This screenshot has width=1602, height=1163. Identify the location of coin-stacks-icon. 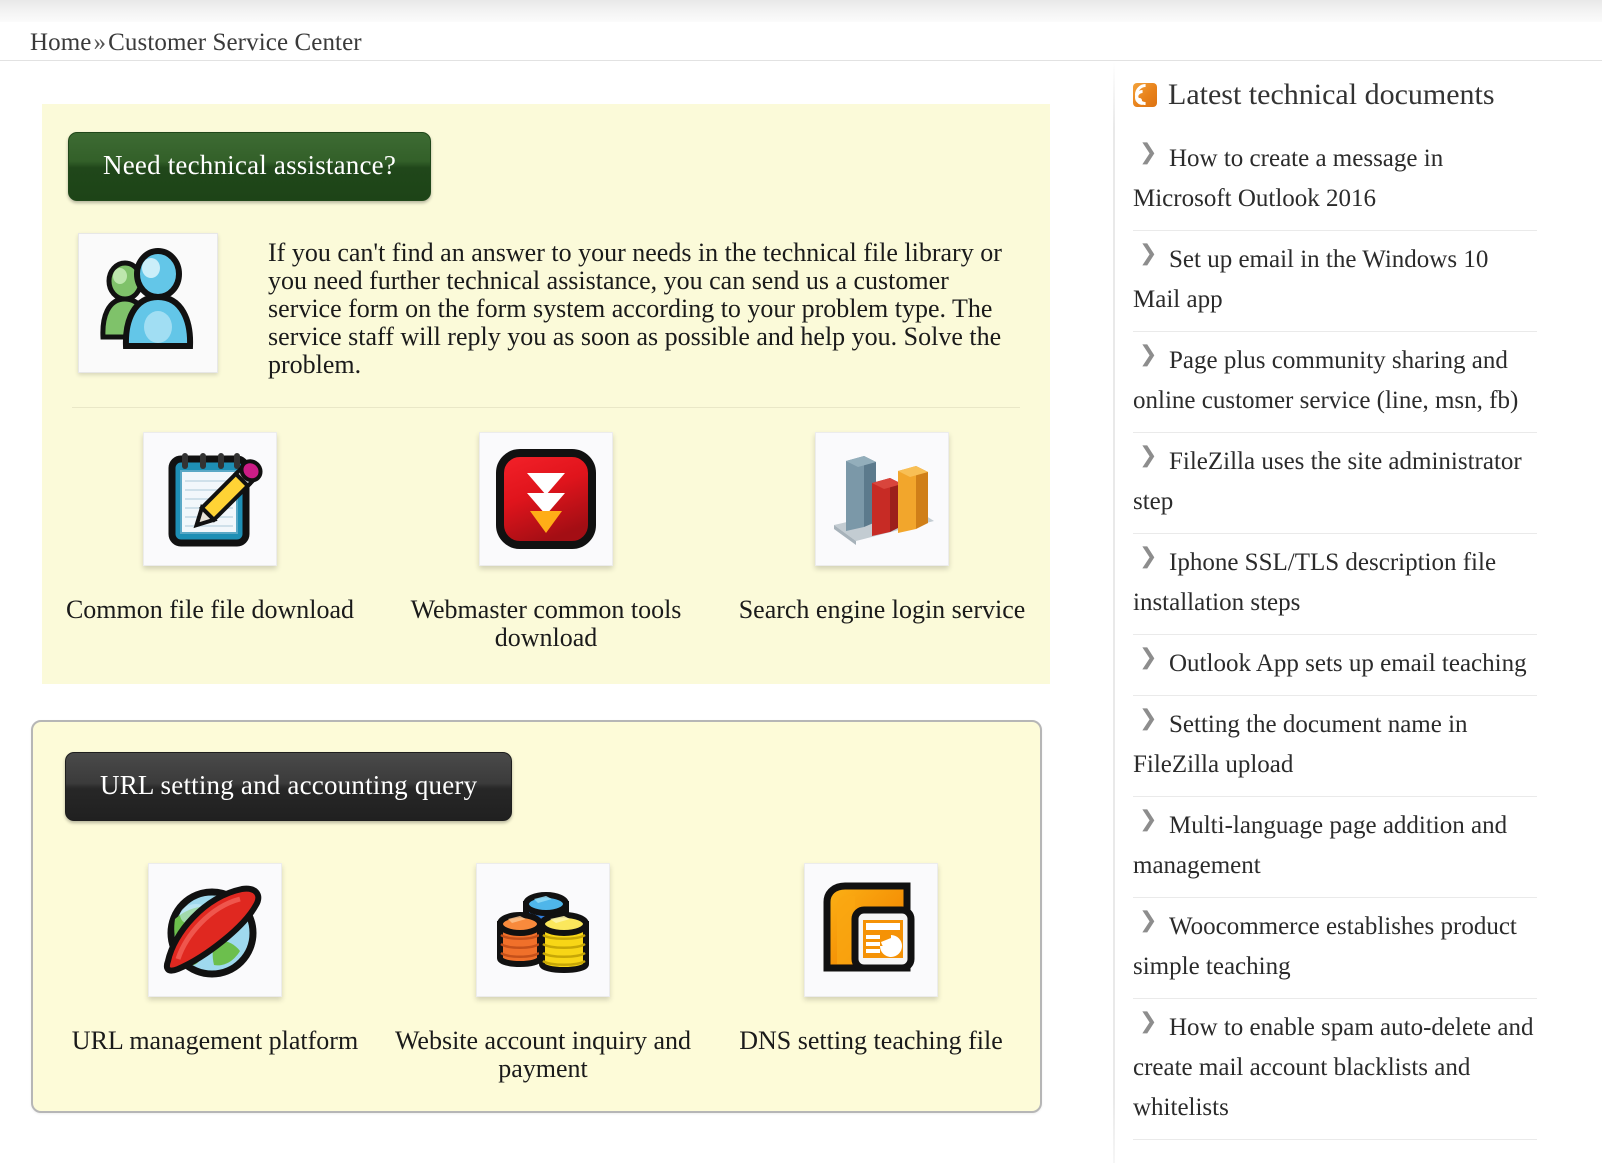
(543, 930).